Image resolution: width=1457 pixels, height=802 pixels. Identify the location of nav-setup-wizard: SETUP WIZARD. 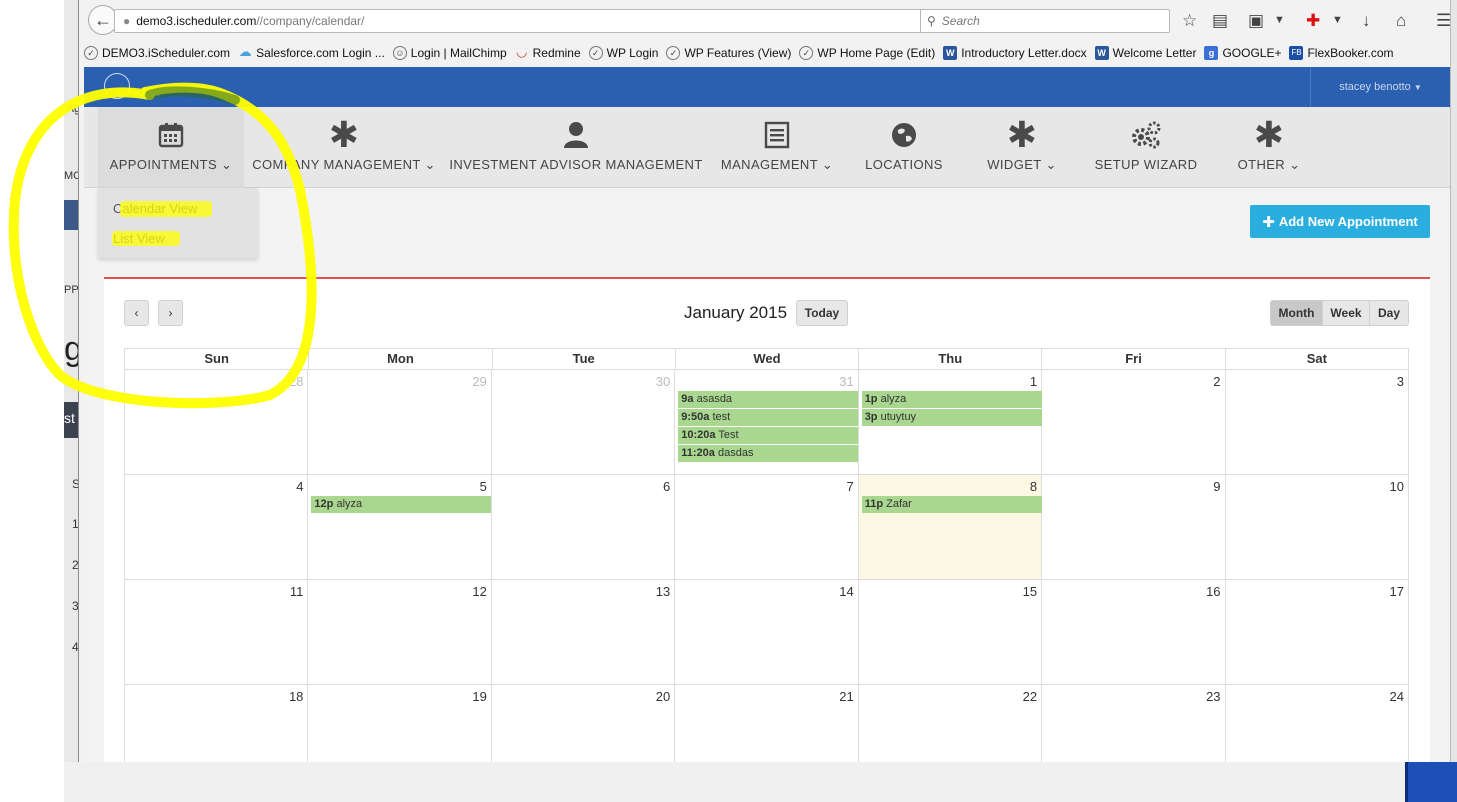
(1146, 147).